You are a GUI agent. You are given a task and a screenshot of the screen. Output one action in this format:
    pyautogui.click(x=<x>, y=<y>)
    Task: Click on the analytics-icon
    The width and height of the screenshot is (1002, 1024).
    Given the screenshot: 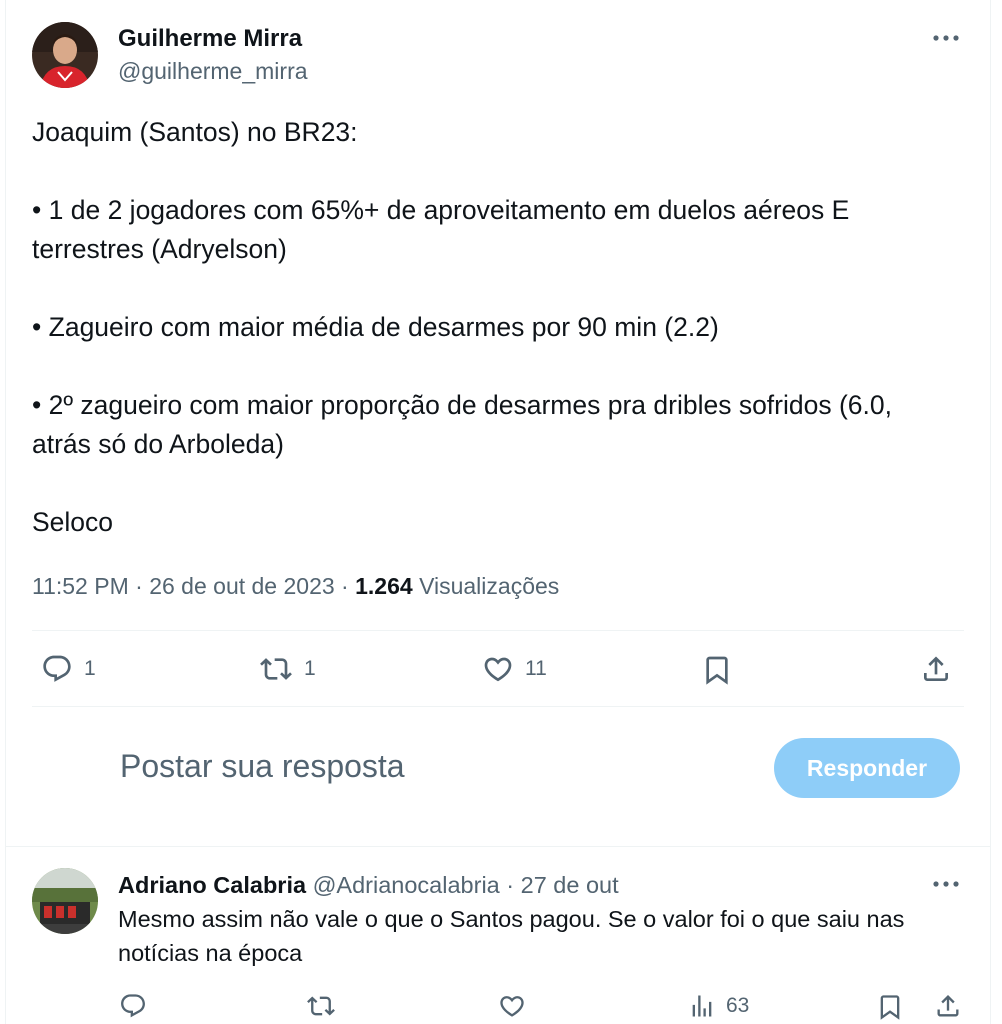 What is the action you would take?
    pyautogui.click(x=702, y=1006)
    